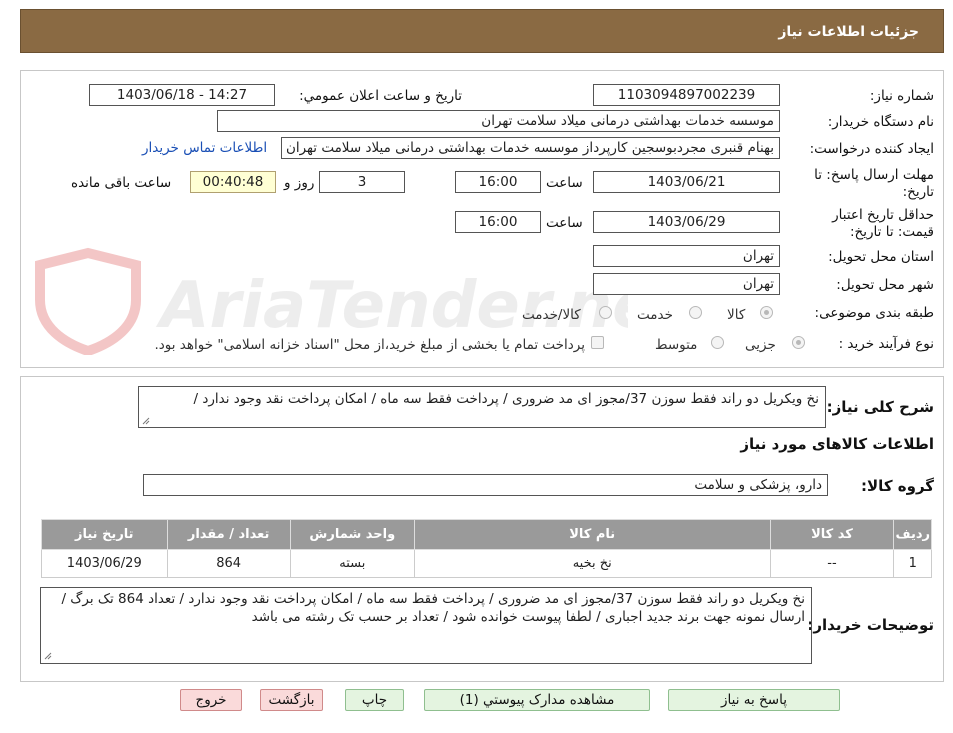  I want to click on col-code: کد کالا, so click(832, 534).